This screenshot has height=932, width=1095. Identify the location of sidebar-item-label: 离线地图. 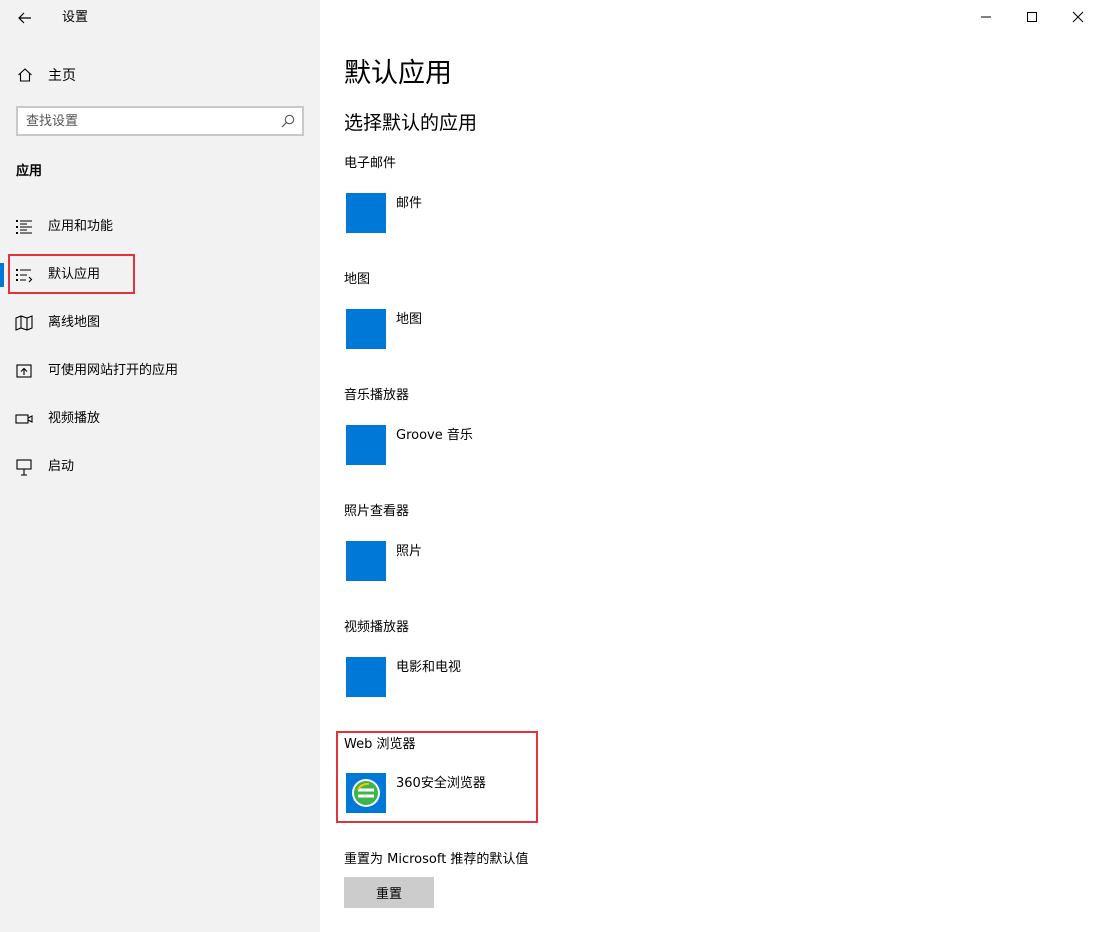
(74, 322).